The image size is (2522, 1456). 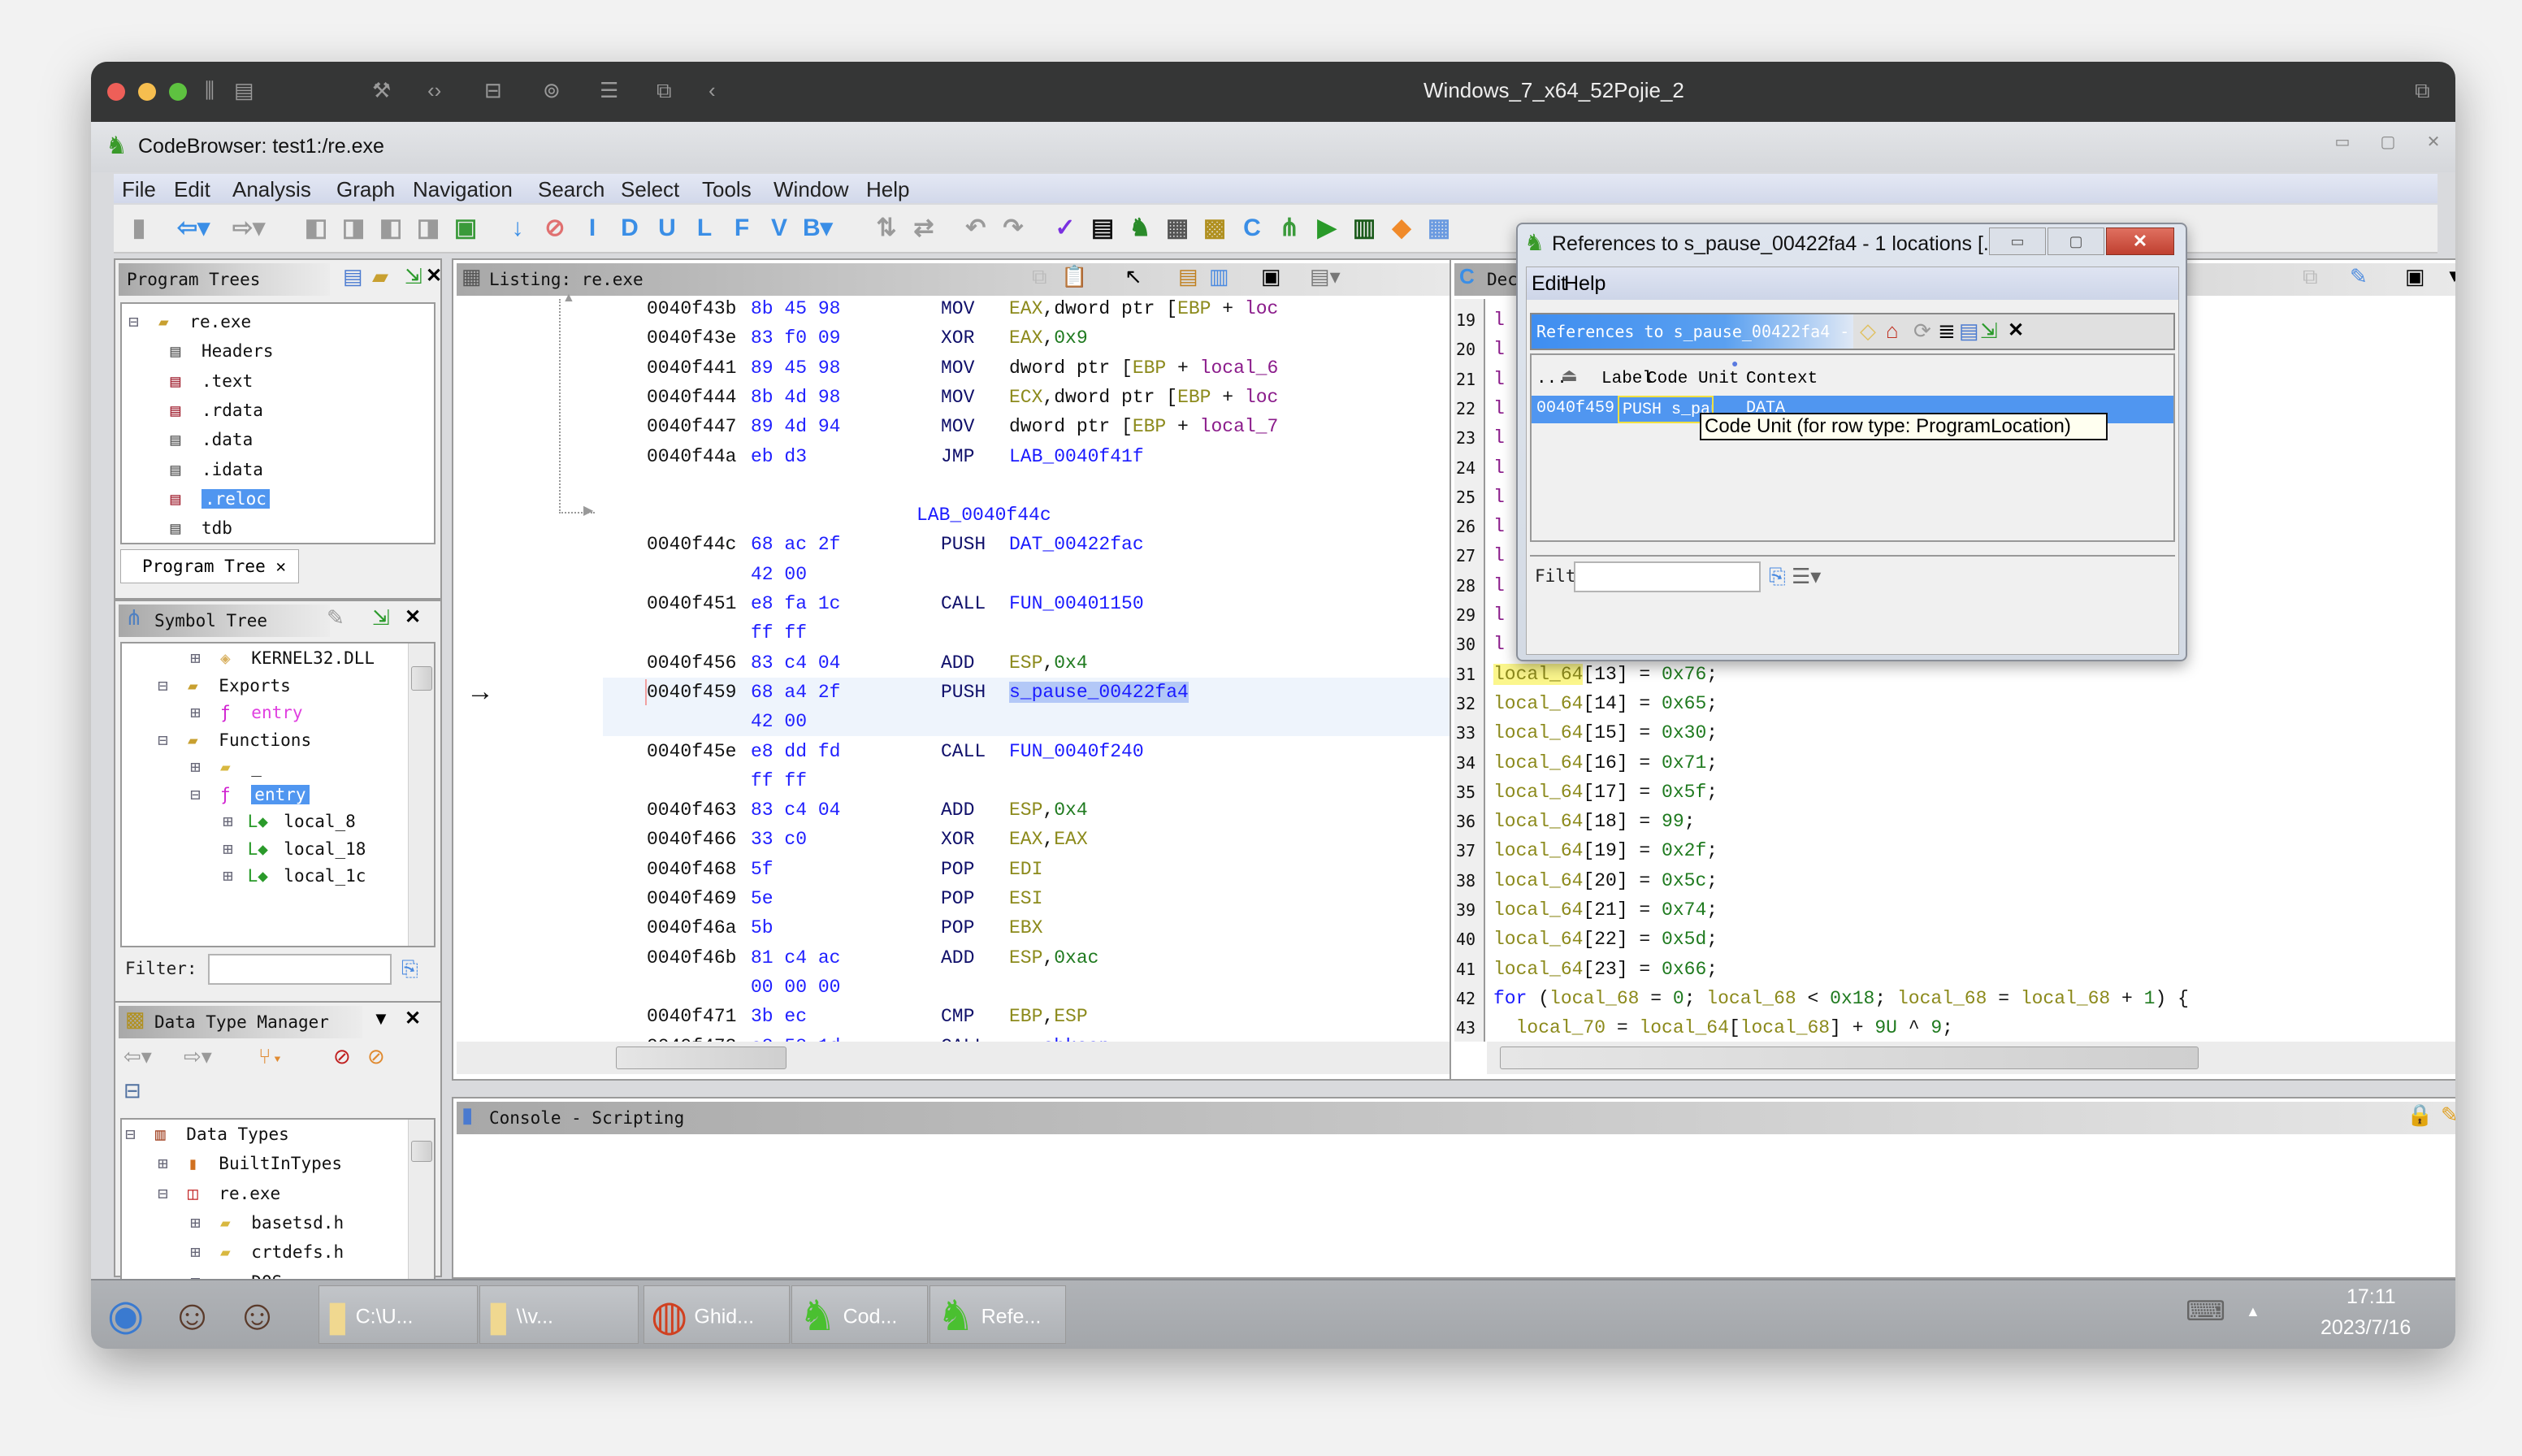 I want to click on menu-analysis: Analysis, so click(x=271, y=190).